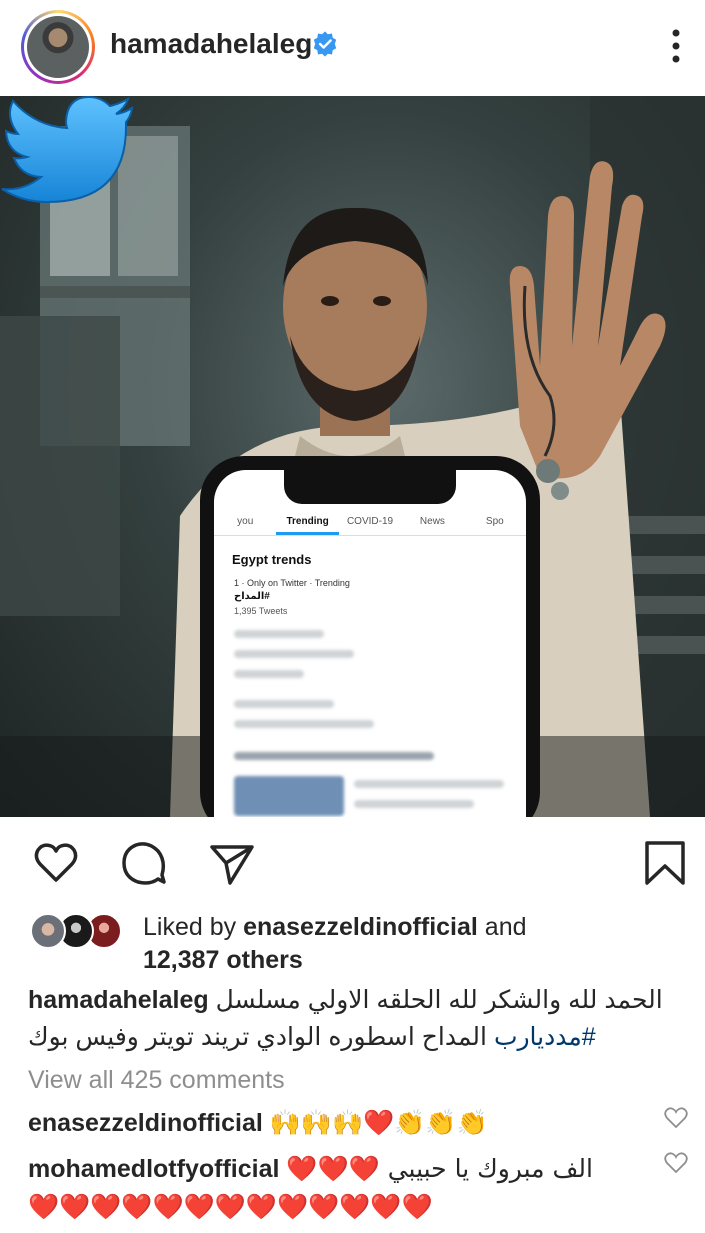 This screenshot has width=705, height=1233. What do you see at coordinates (439, 1168) in the screenshot?
I see `comment-text: الف مبروك يا حبيبي ❤️❤️❤️` at bounding box center [439, 1168].